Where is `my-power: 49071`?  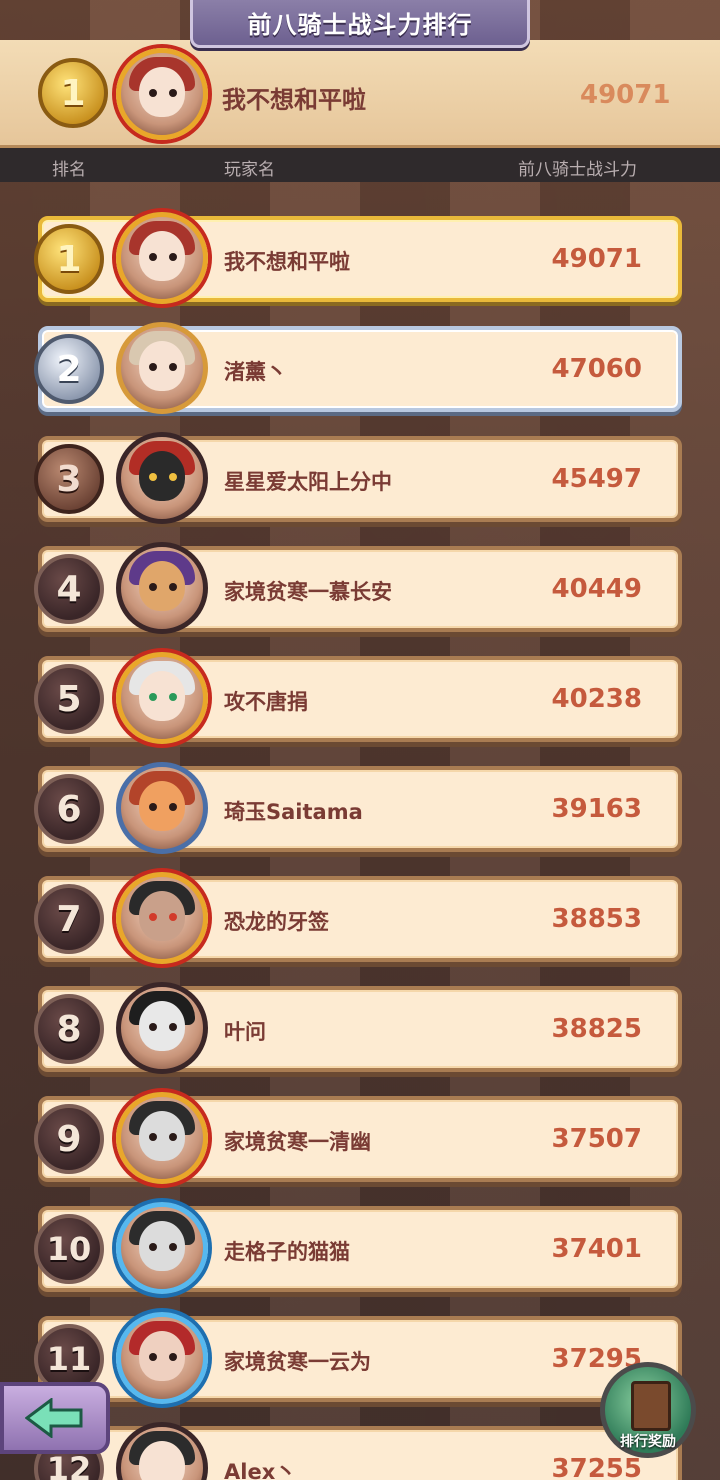
my-power: 49071 is located at coordinates (625, 95).